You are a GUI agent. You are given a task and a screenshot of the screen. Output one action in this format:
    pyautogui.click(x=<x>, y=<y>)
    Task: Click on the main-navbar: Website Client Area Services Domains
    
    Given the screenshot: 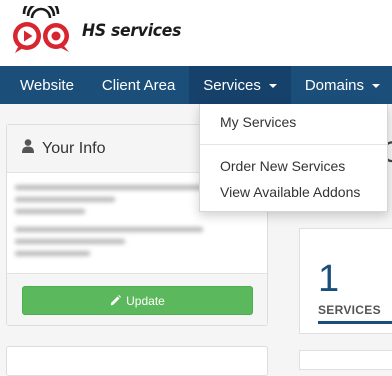 What is the action you would take?
    pyautogui.click(x=196, y=85)
    